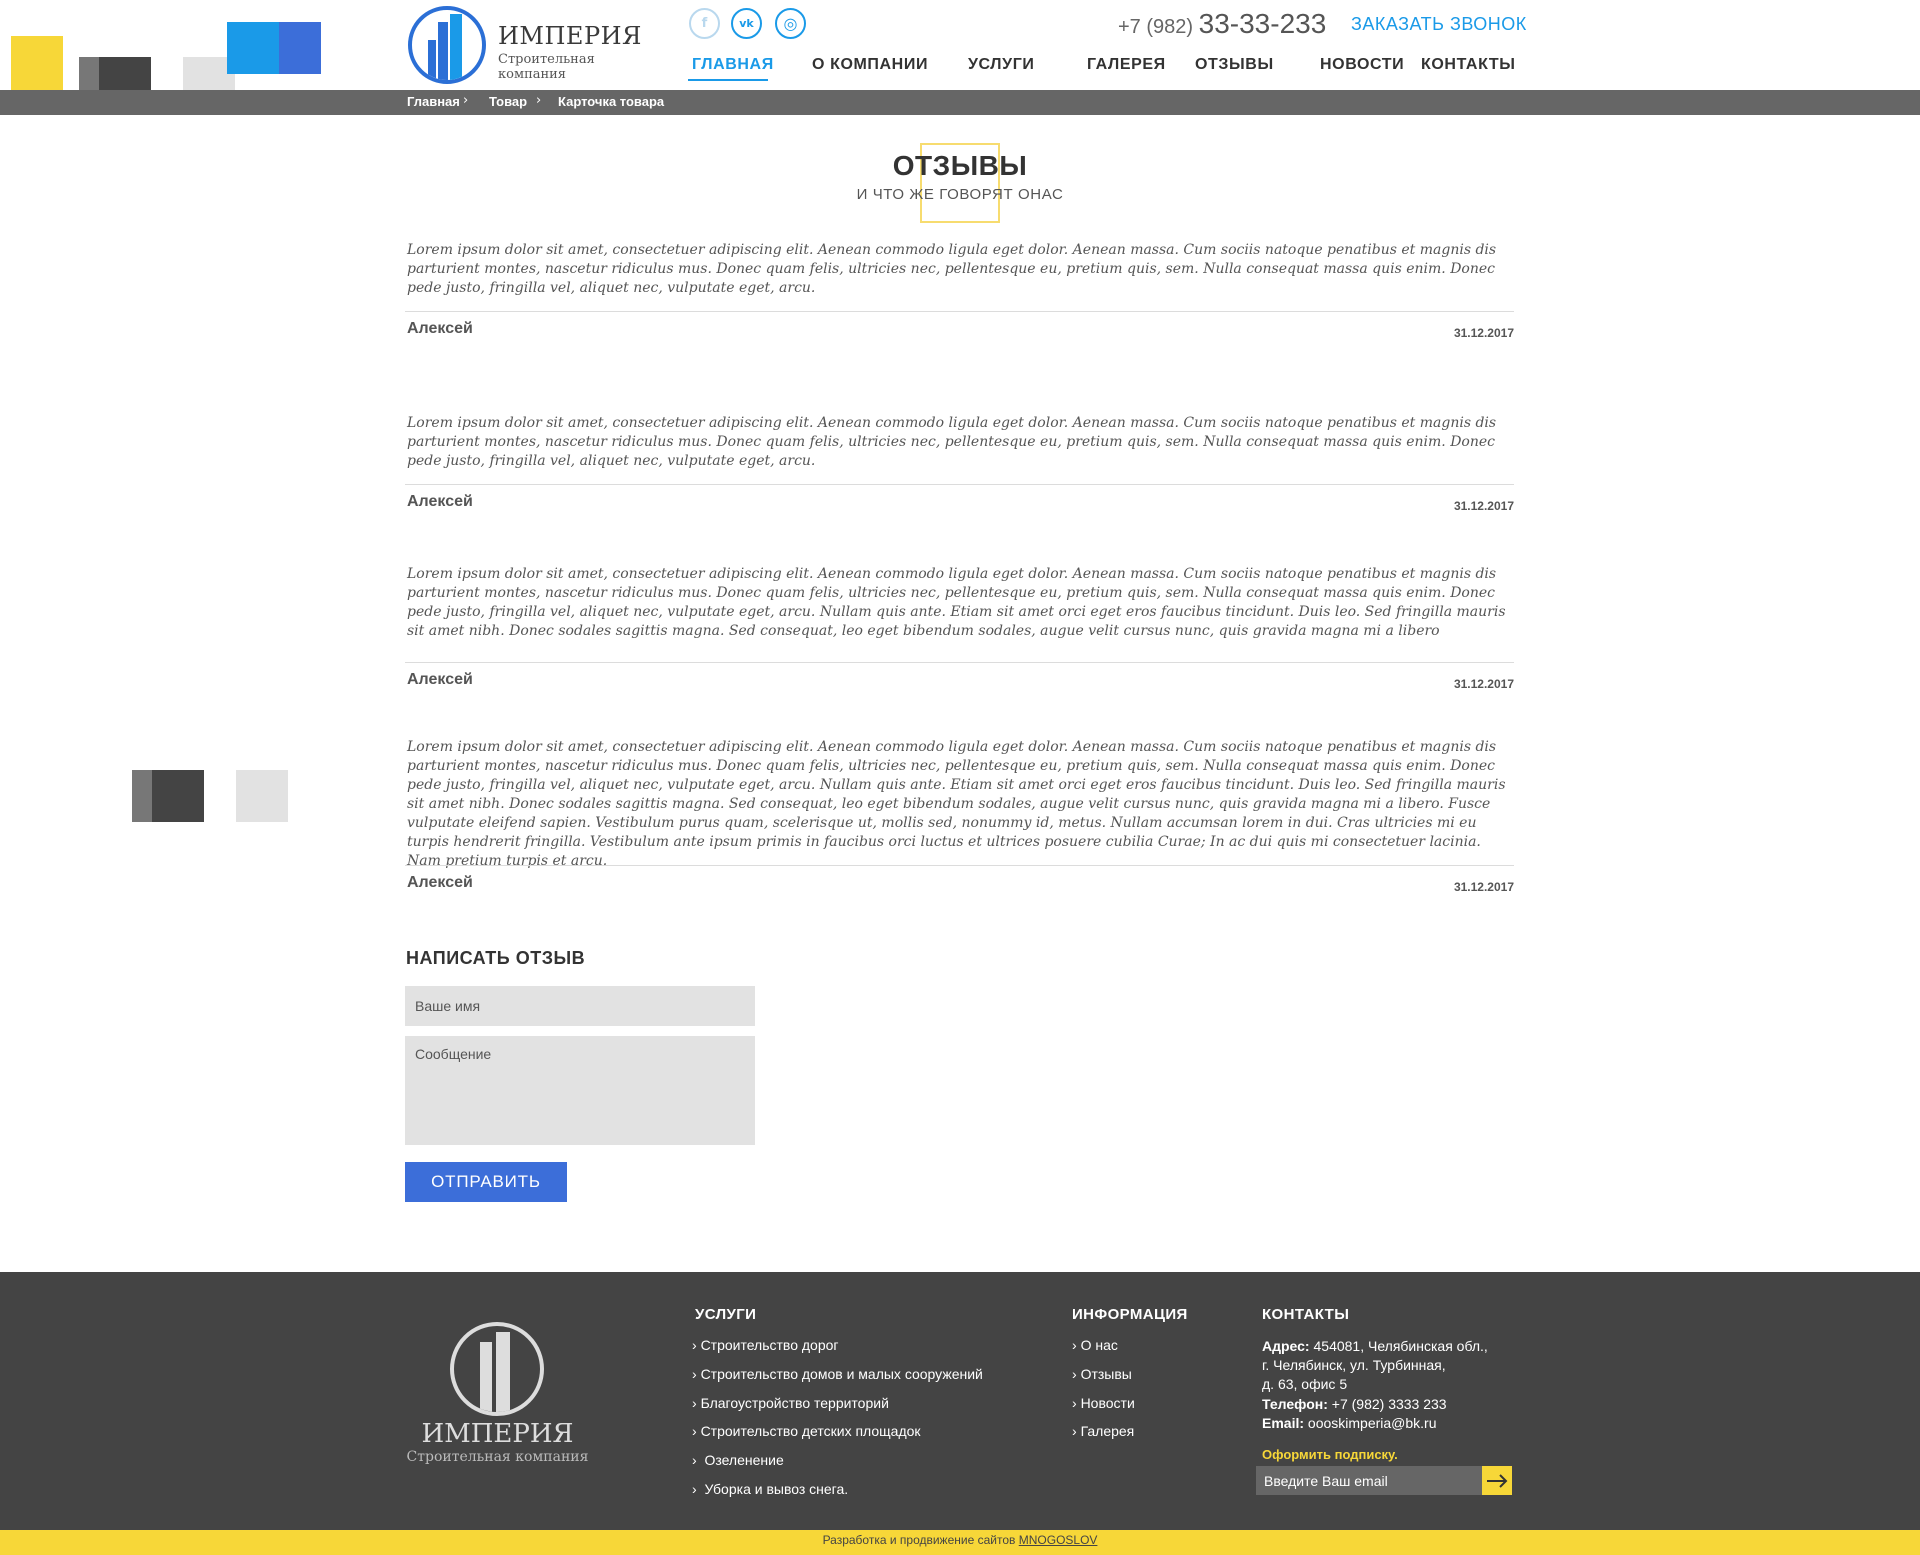 The image size is (1920, 1555). I want to click on nav-item-services: УСЛУГИ, so click(1001, 65).